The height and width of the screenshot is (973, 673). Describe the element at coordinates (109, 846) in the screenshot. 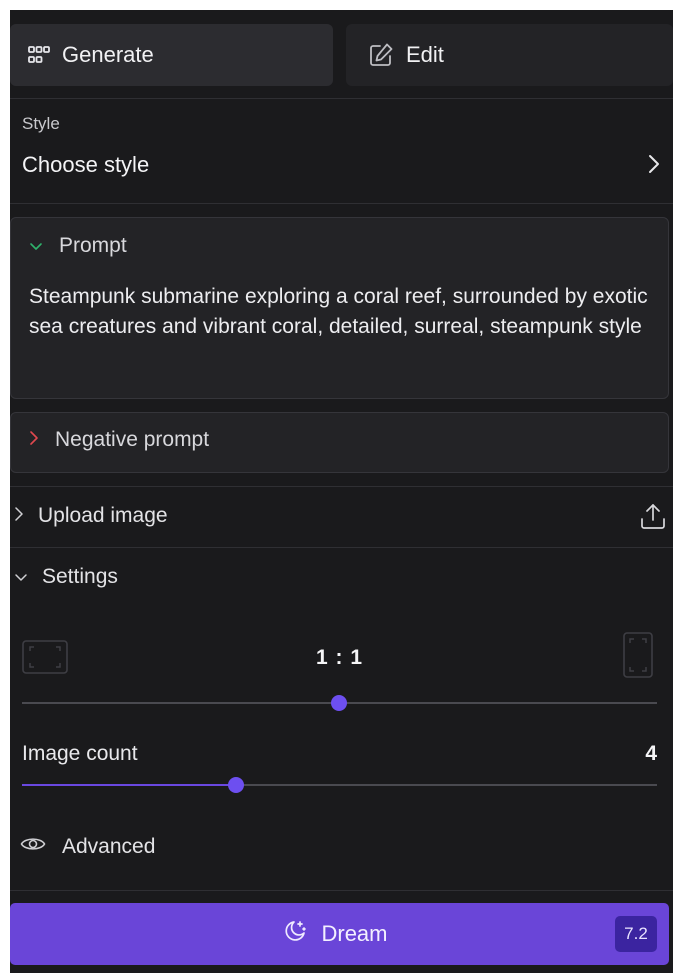

I see `advanced-label: Advanced` at that location.